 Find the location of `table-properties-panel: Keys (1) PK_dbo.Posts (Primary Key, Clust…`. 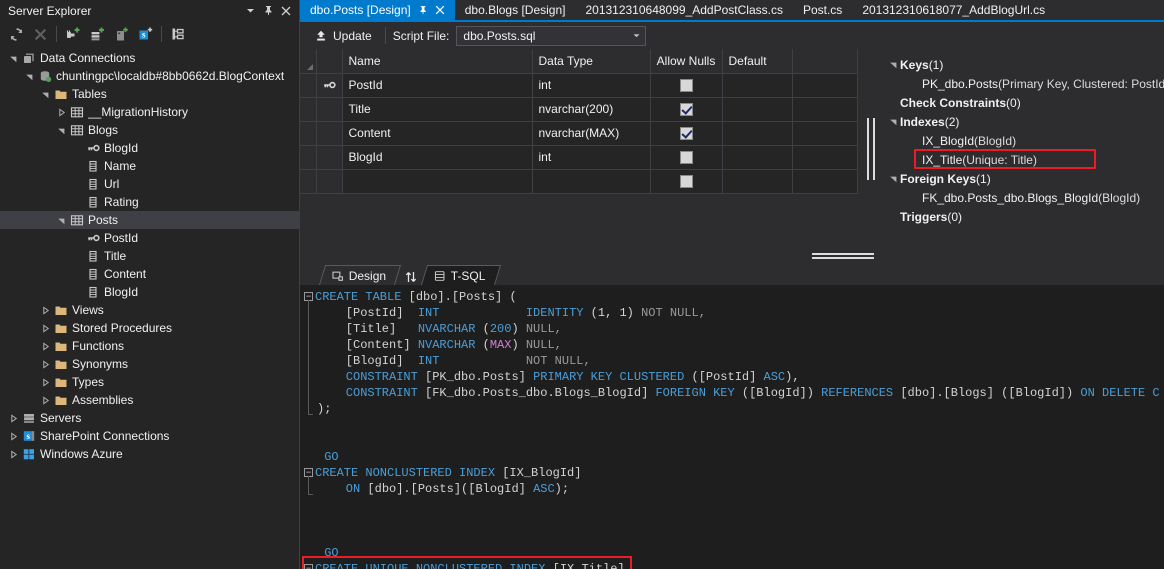

table-properties-panel: Keys (1) PK_dbo.Posts (Primary Key, Clust… is located at coordinates (1024, 149).